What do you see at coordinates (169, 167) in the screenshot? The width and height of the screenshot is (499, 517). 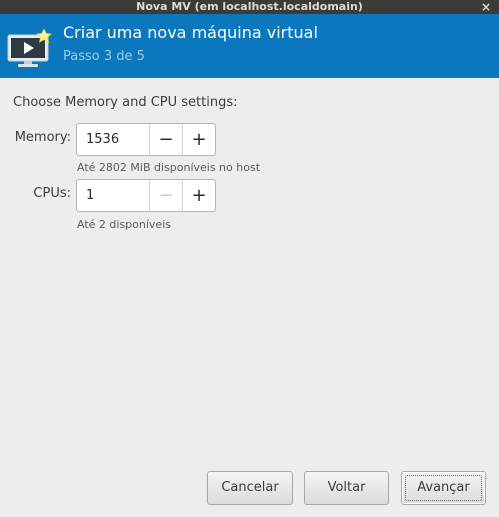 I see `memory-hint: Até 2802 MiB disponíveis no host` at bounding box center [169, 167].